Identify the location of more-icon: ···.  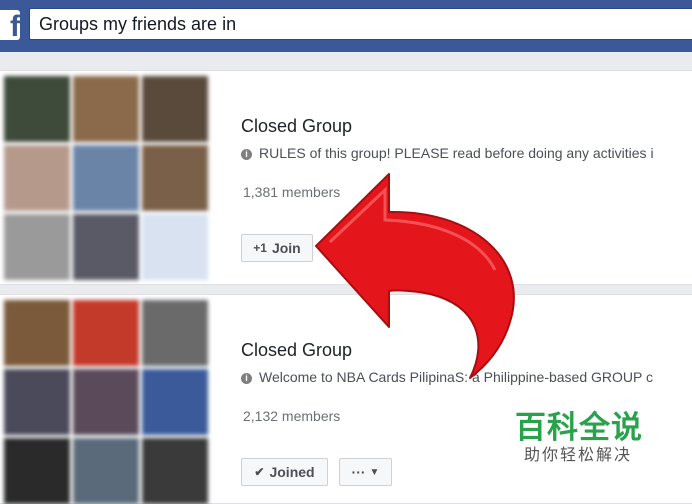
(358, 472).